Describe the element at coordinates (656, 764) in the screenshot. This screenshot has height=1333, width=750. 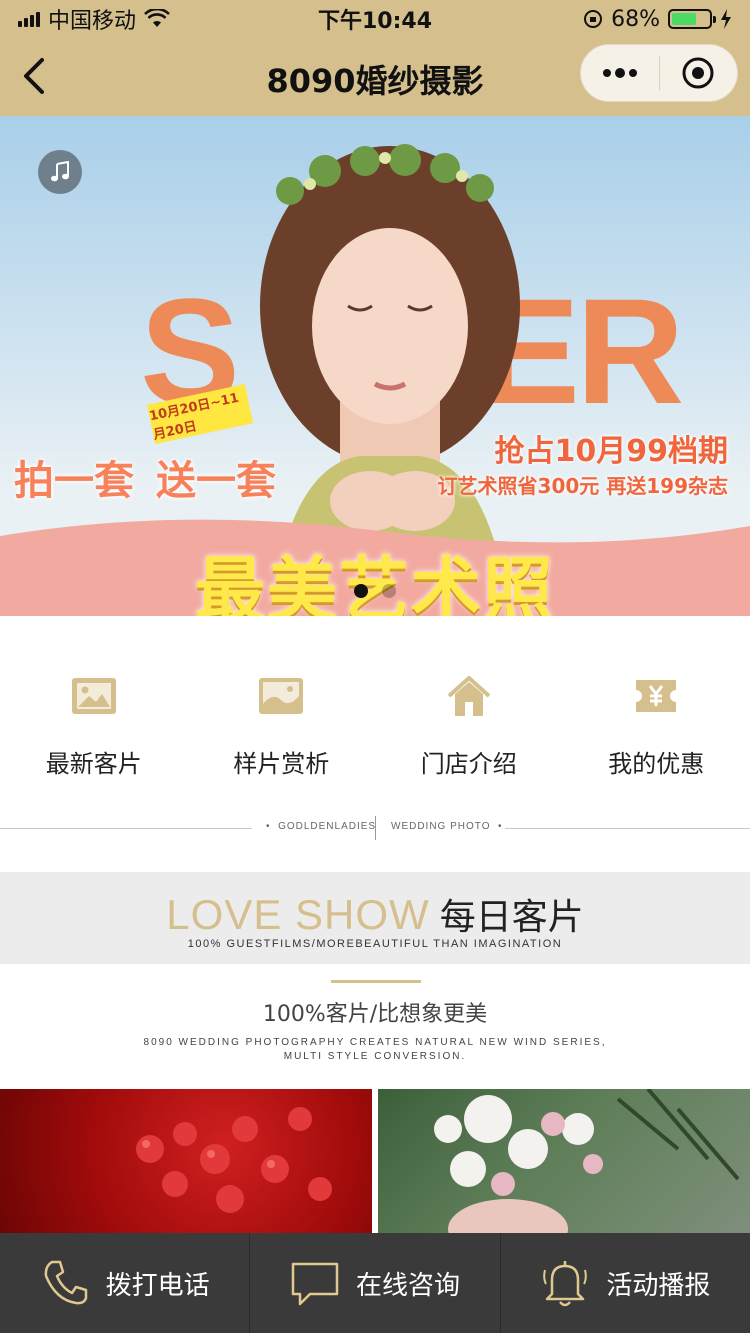
I see `menu-label: 我的优惠` at that location.